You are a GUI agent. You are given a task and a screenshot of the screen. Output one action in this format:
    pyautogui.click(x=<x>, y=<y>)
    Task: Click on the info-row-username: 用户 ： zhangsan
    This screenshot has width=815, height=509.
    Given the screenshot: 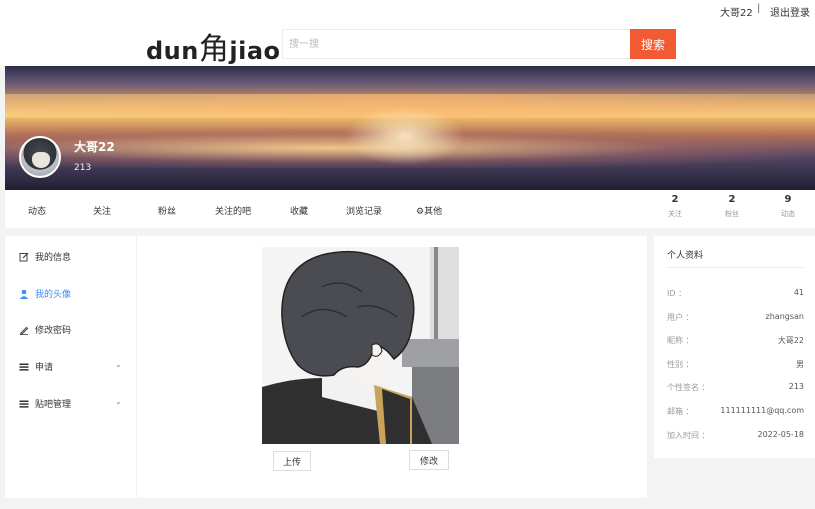 What is the action you would take?
    pyautogui.click(x=735, y=317)
    